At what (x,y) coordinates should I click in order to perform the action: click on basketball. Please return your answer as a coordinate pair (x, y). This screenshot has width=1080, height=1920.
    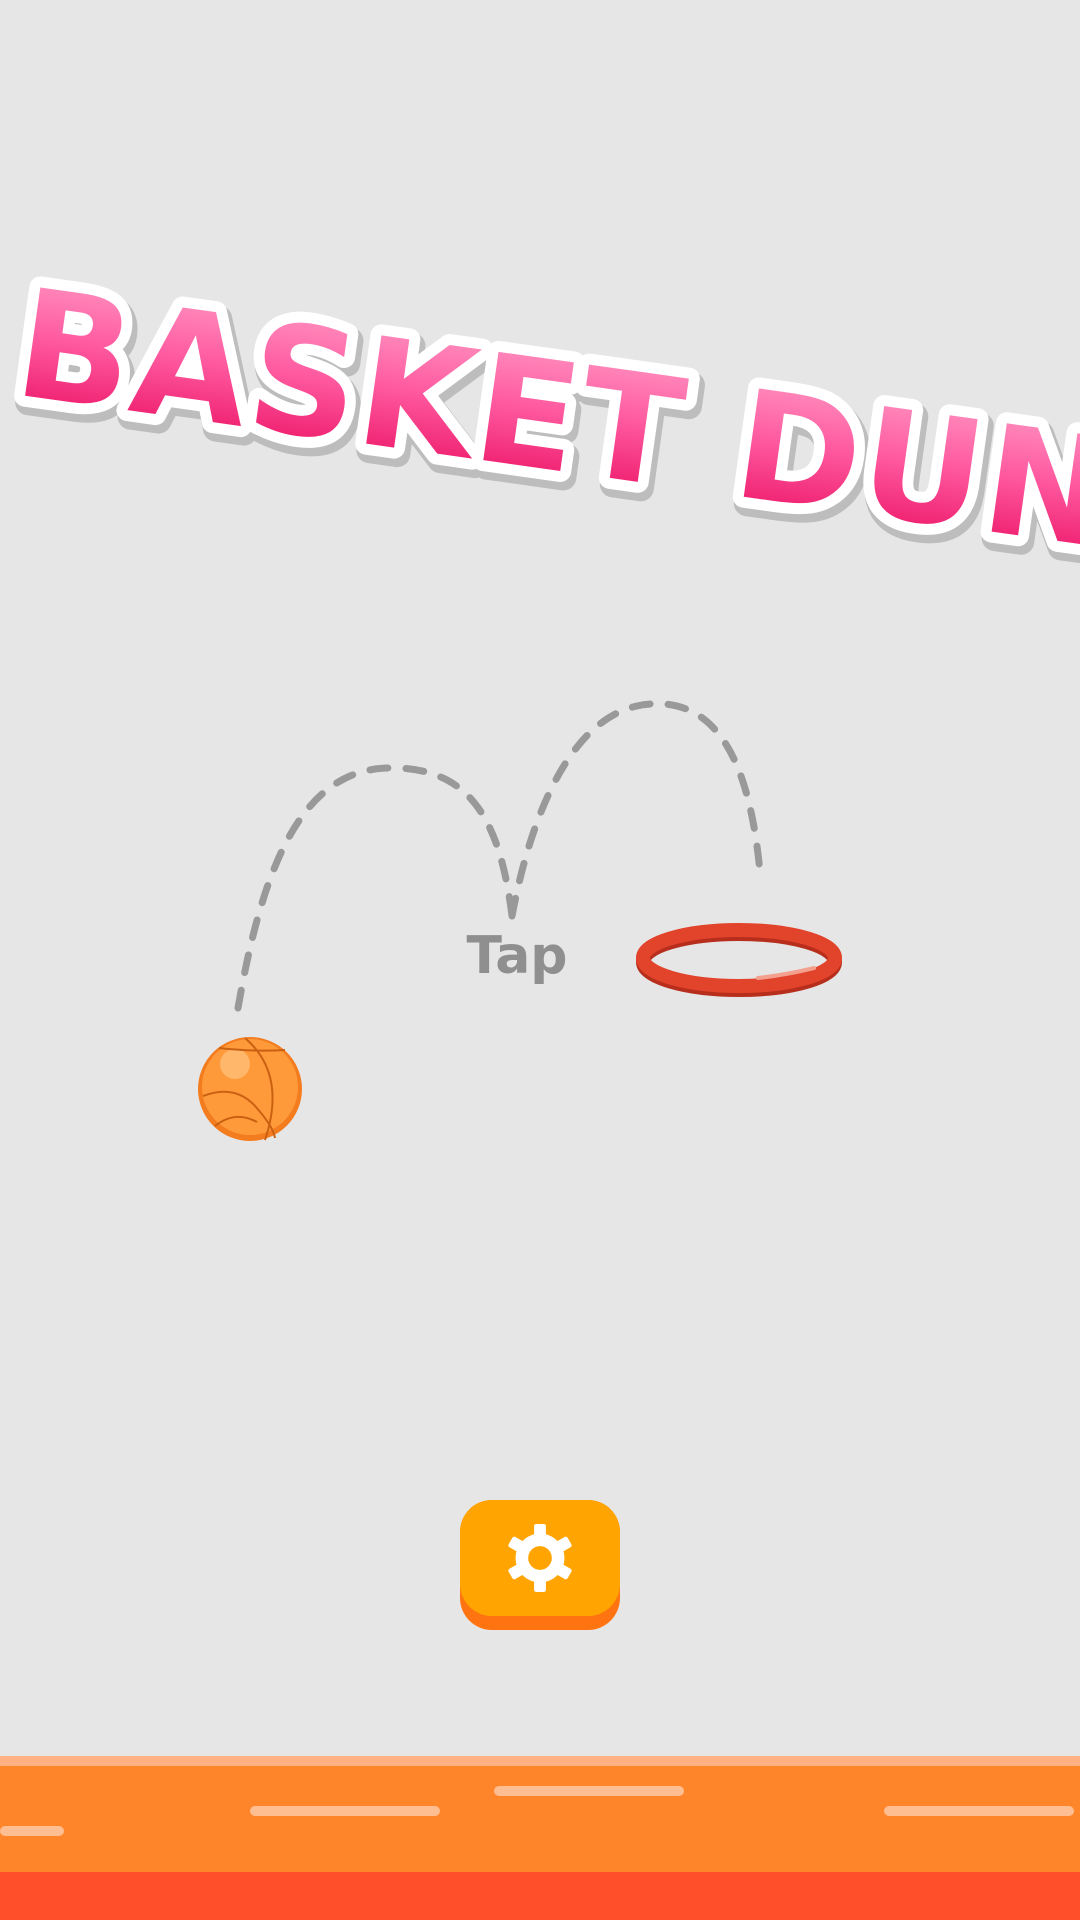
    Looking at the image, I should click on (250, 1089).